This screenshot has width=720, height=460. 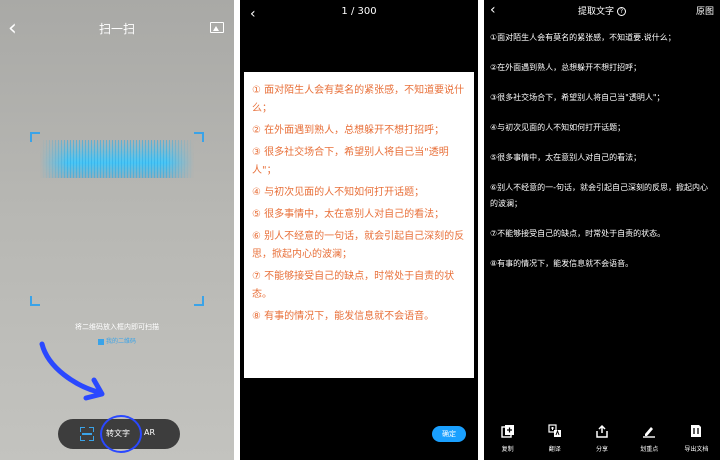 What do you see at coordinates (217, 27) in the screenshot?
I see `gallery-icon` at bounding box center [217, 27].